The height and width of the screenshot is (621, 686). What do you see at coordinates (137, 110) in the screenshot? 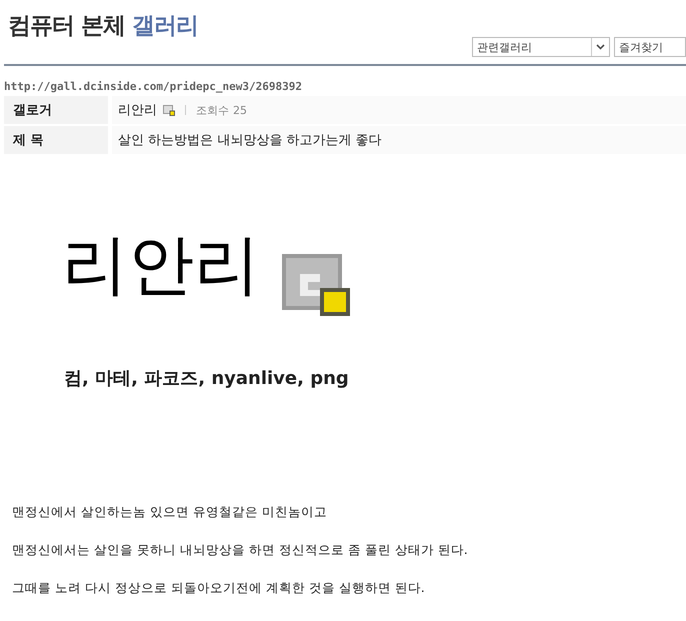
I see `writer-name: 리안리` at bounding box center [137, 110].